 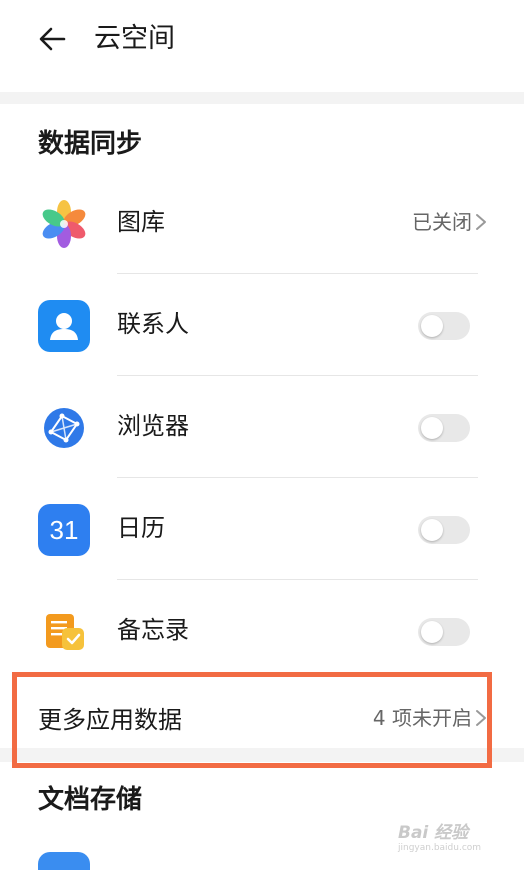 I want to click on baidu-jingyan-watermark: Bai 经验 jingyan.baidu.com, so click(x=458, y=842).